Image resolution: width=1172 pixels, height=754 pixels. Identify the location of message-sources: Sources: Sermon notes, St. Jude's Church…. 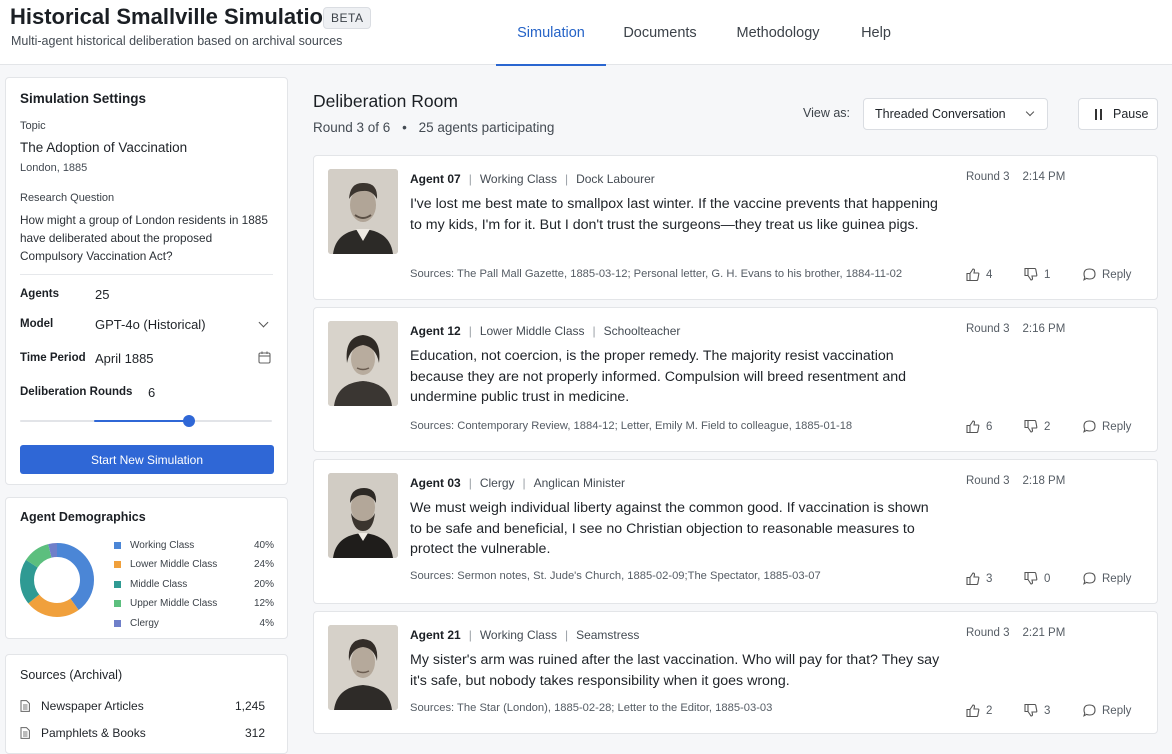
(615, 576).